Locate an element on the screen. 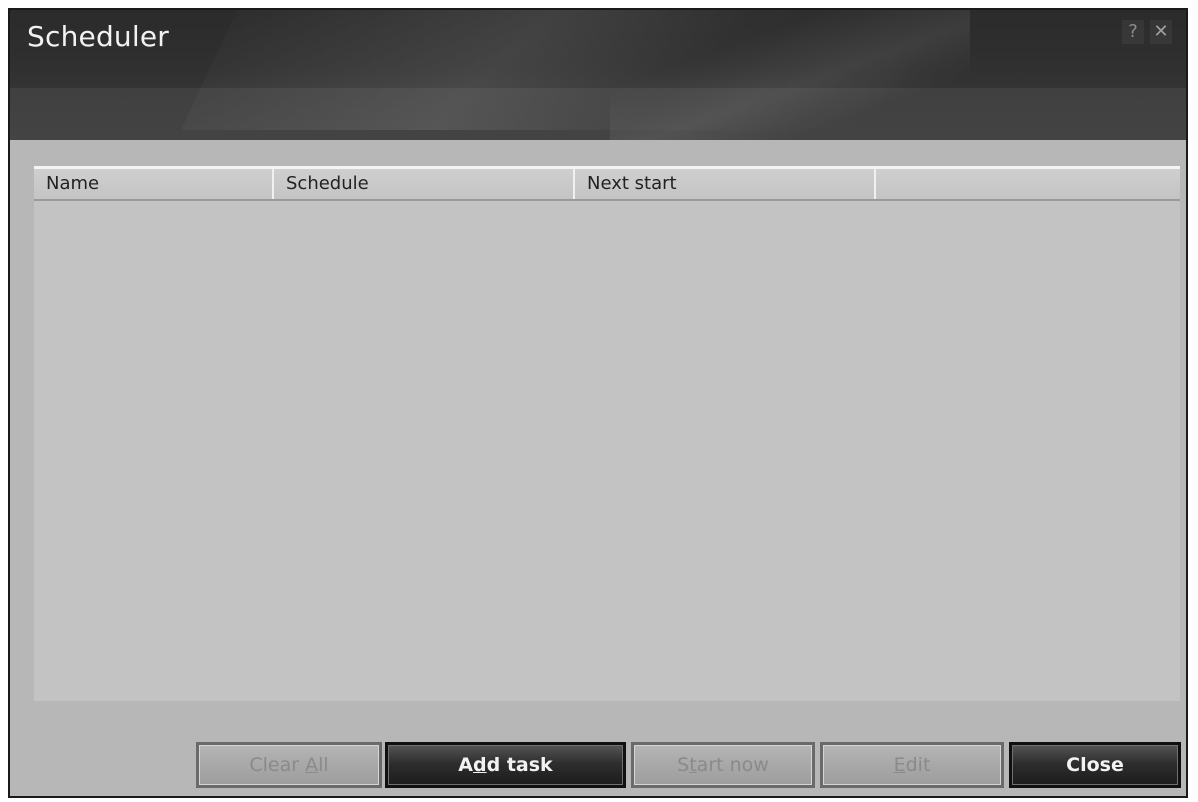 This screenshot has height=802, width=1198. clear-all-label-mnemonic: A is located at coordinates (312, 765).